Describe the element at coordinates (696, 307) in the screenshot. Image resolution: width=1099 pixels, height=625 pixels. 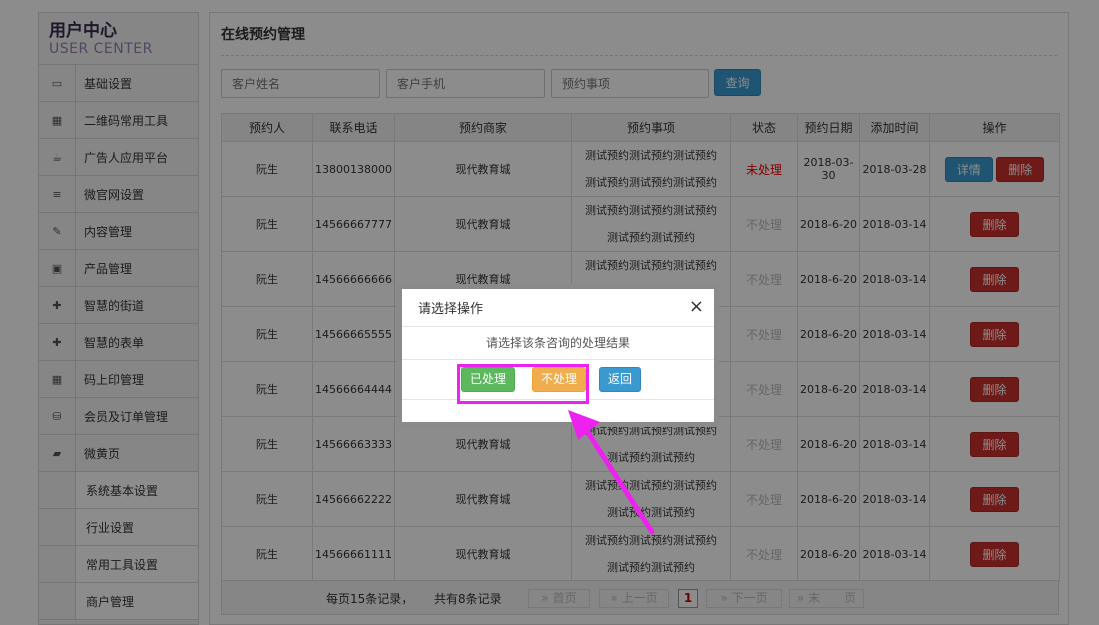
I see `close-icon: ×` at that location.